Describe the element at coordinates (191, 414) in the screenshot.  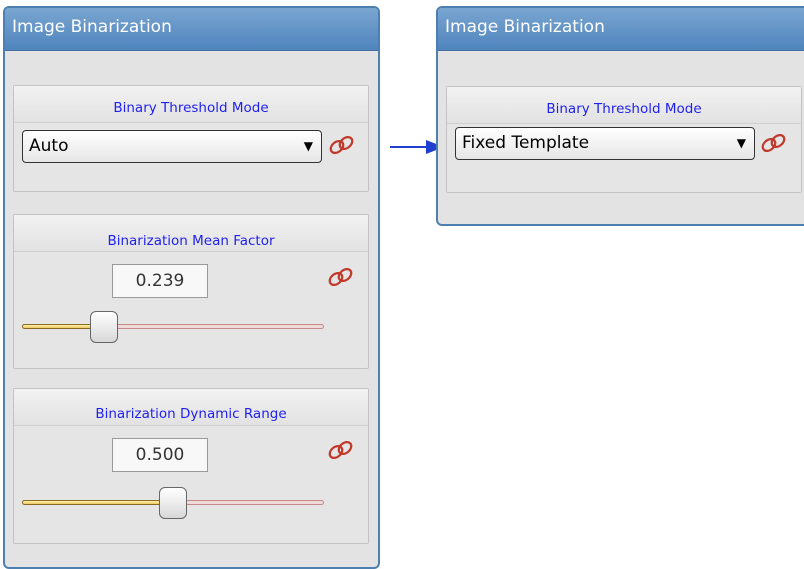
I see `dynamic-range-label: Binarization Dynamic Range` at that location.